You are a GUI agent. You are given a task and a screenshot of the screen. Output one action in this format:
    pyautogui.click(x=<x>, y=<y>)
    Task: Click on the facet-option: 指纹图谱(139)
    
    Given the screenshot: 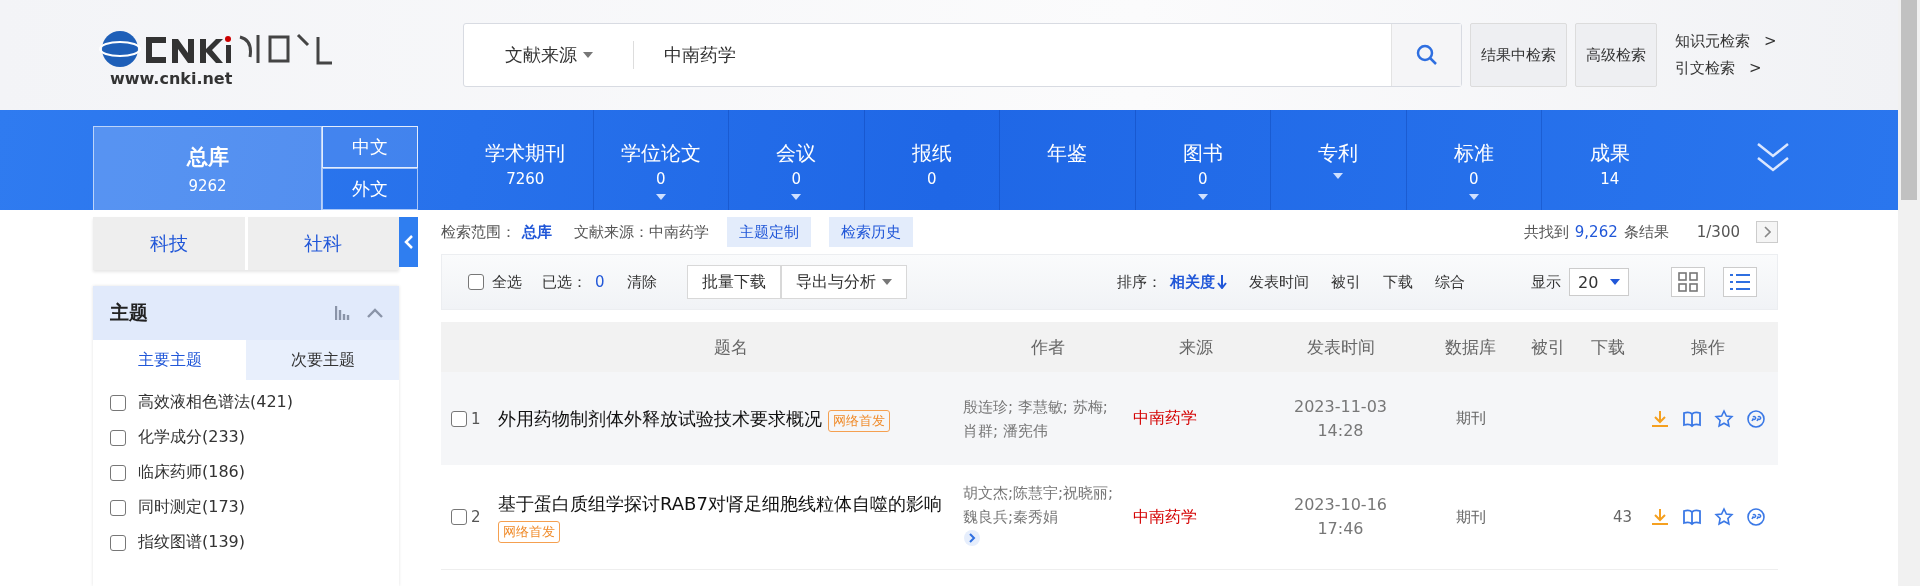 What is the action you would take?
    pyautogui.click(x=246, y=542)
    